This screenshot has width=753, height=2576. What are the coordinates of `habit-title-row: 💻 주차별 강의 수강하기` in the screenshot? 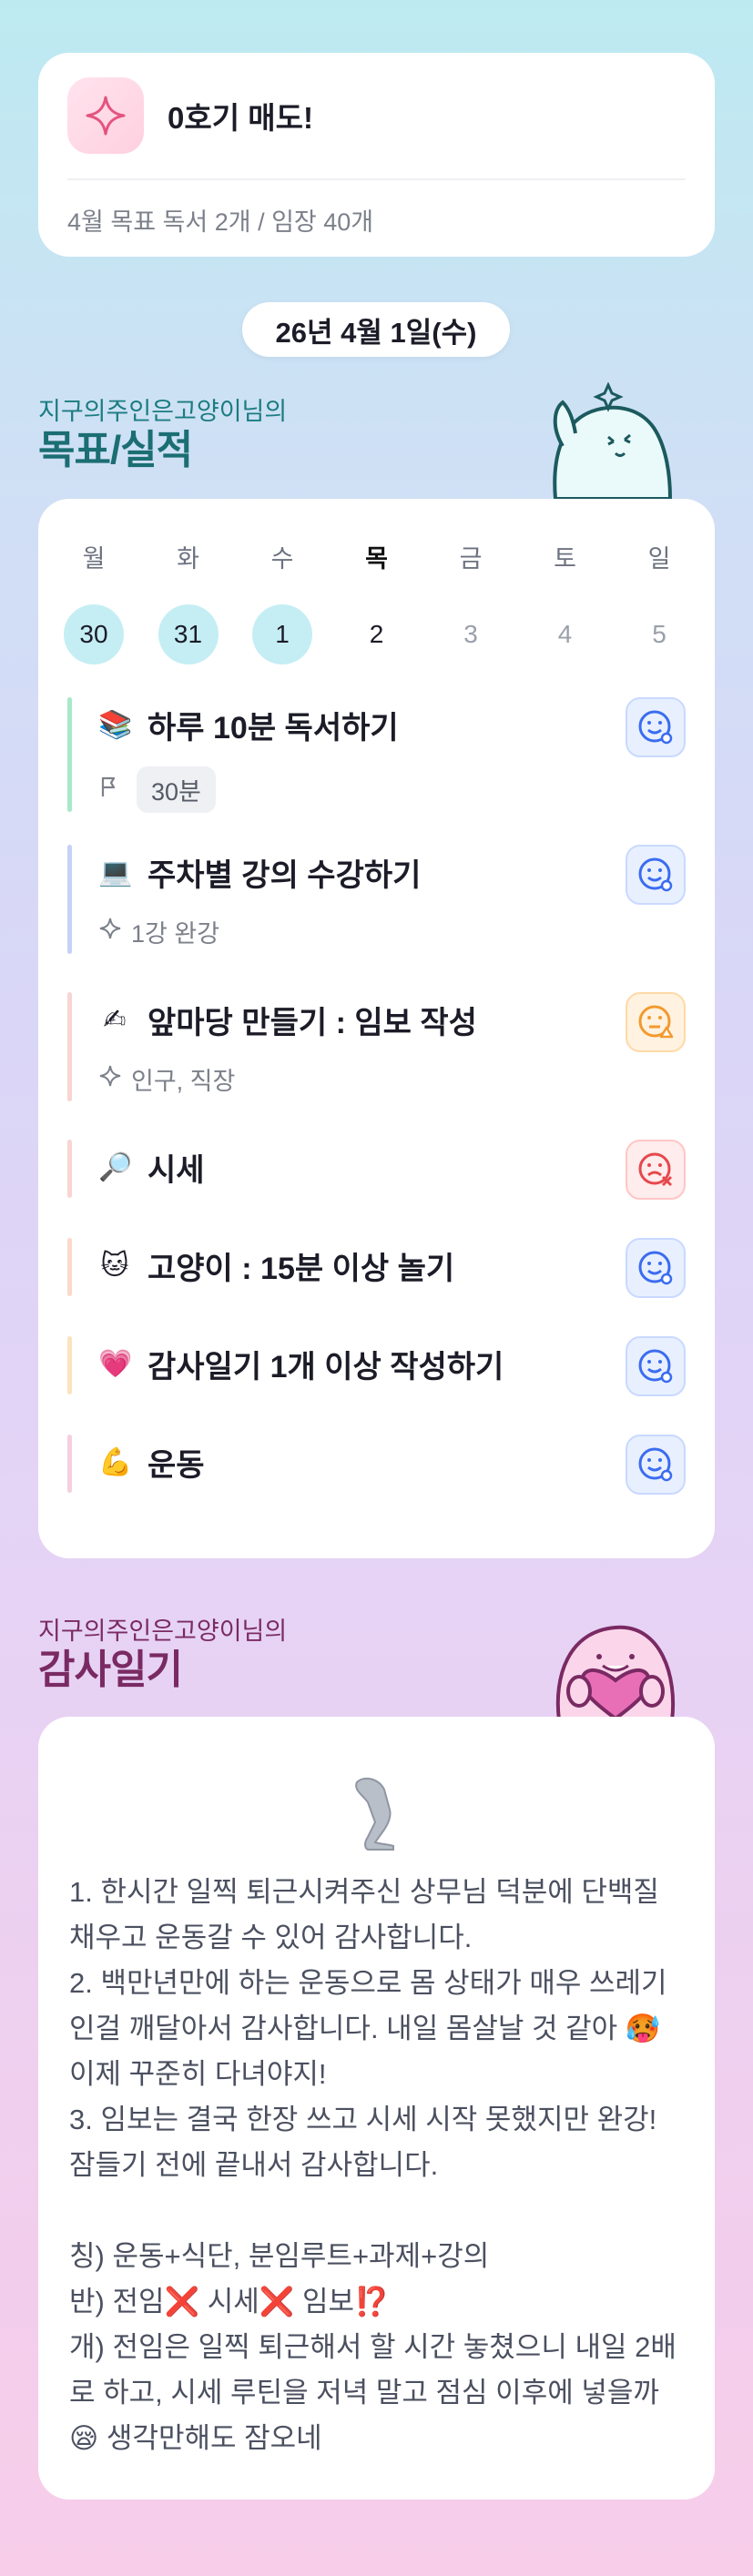 It's located at (259, 872).